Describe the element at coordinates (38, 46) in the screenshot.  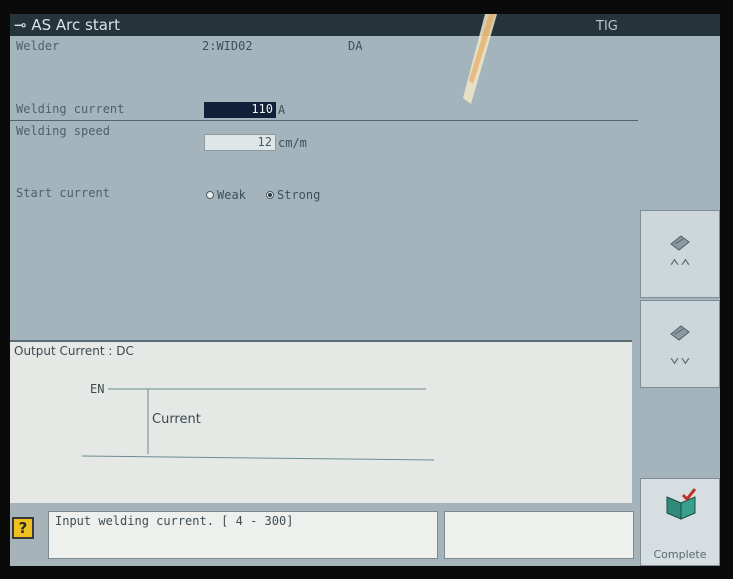
I see `welder-label: Welder` at that location.